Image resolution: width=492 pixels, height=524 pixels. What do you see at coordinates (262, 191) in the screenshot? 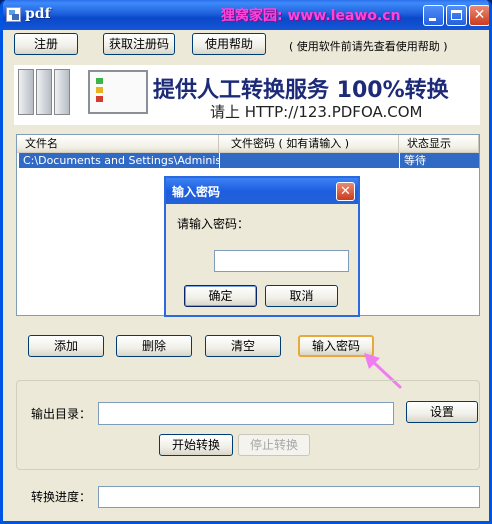
I see `dialog-title-bar: 输入密码 ✕` at bounding box center [262, 191].